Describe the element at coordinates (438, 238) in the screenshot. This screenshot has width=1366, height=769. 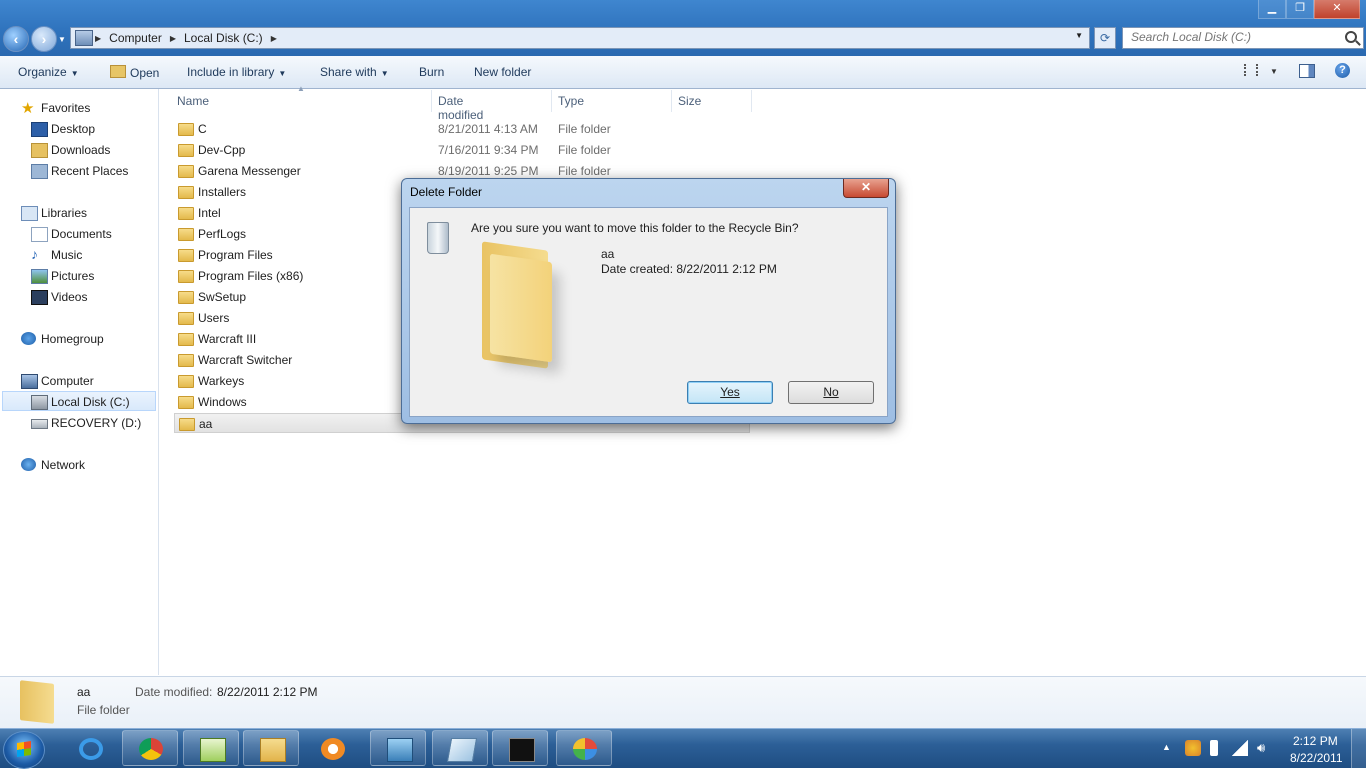
I see `recycle-bin-icon` at that location.